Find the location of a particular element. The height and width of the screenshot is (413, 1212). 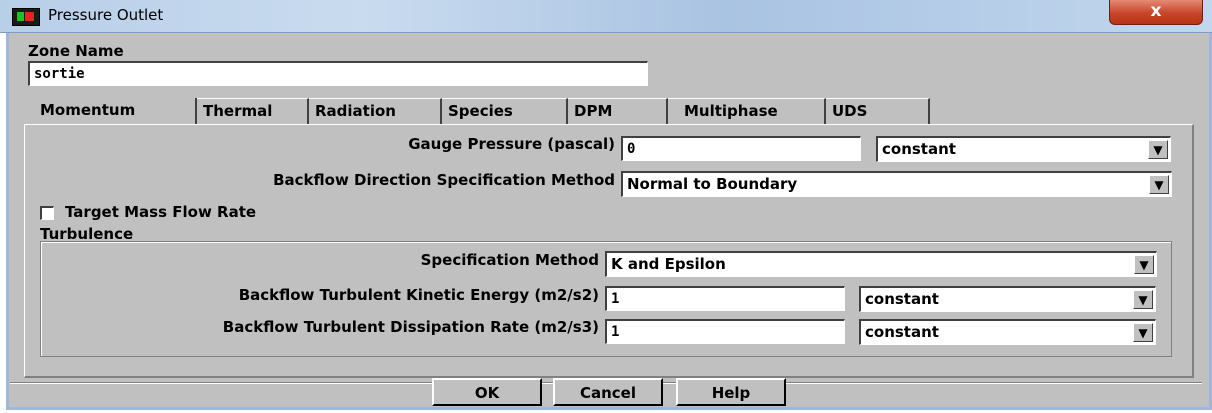

title-bar: Pressure Outlet x is located at coordinates (606, 16).